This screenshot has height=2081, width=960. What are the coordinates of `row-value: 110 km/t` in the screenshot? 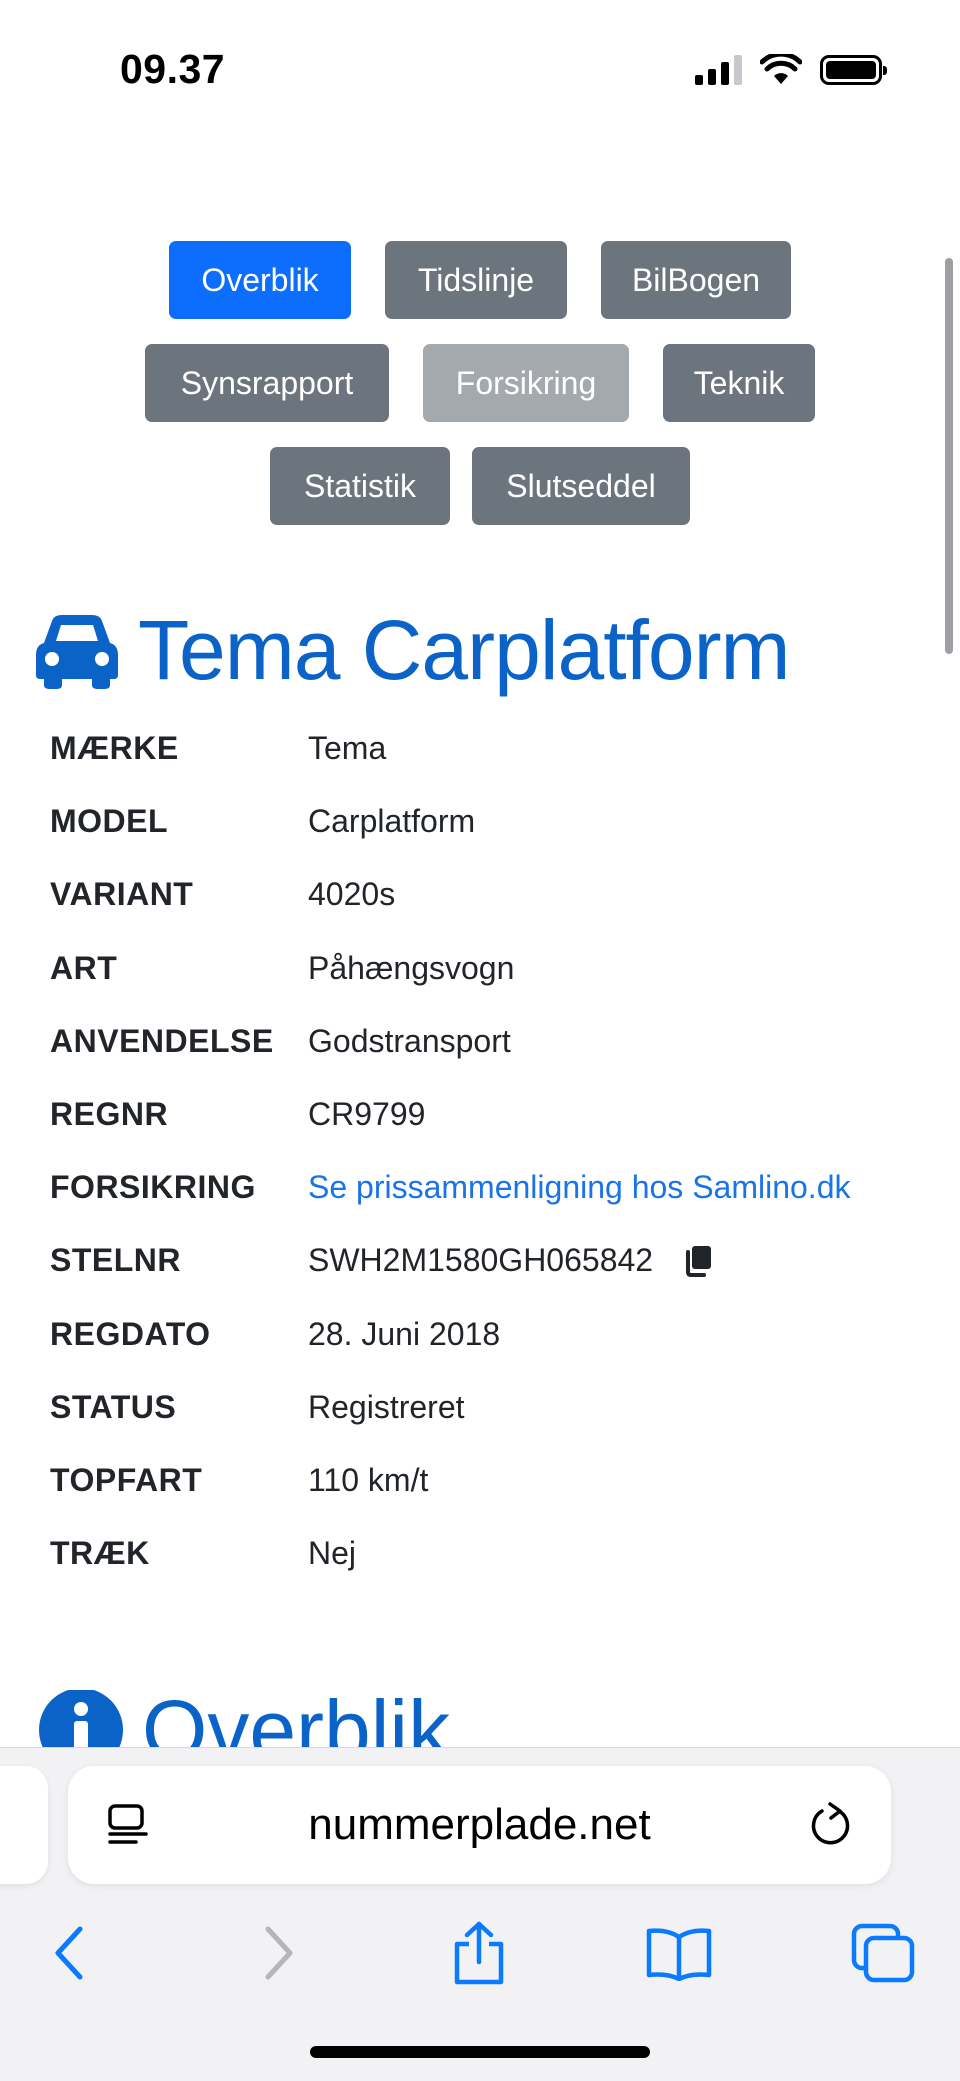 It's located at (368, 1479).